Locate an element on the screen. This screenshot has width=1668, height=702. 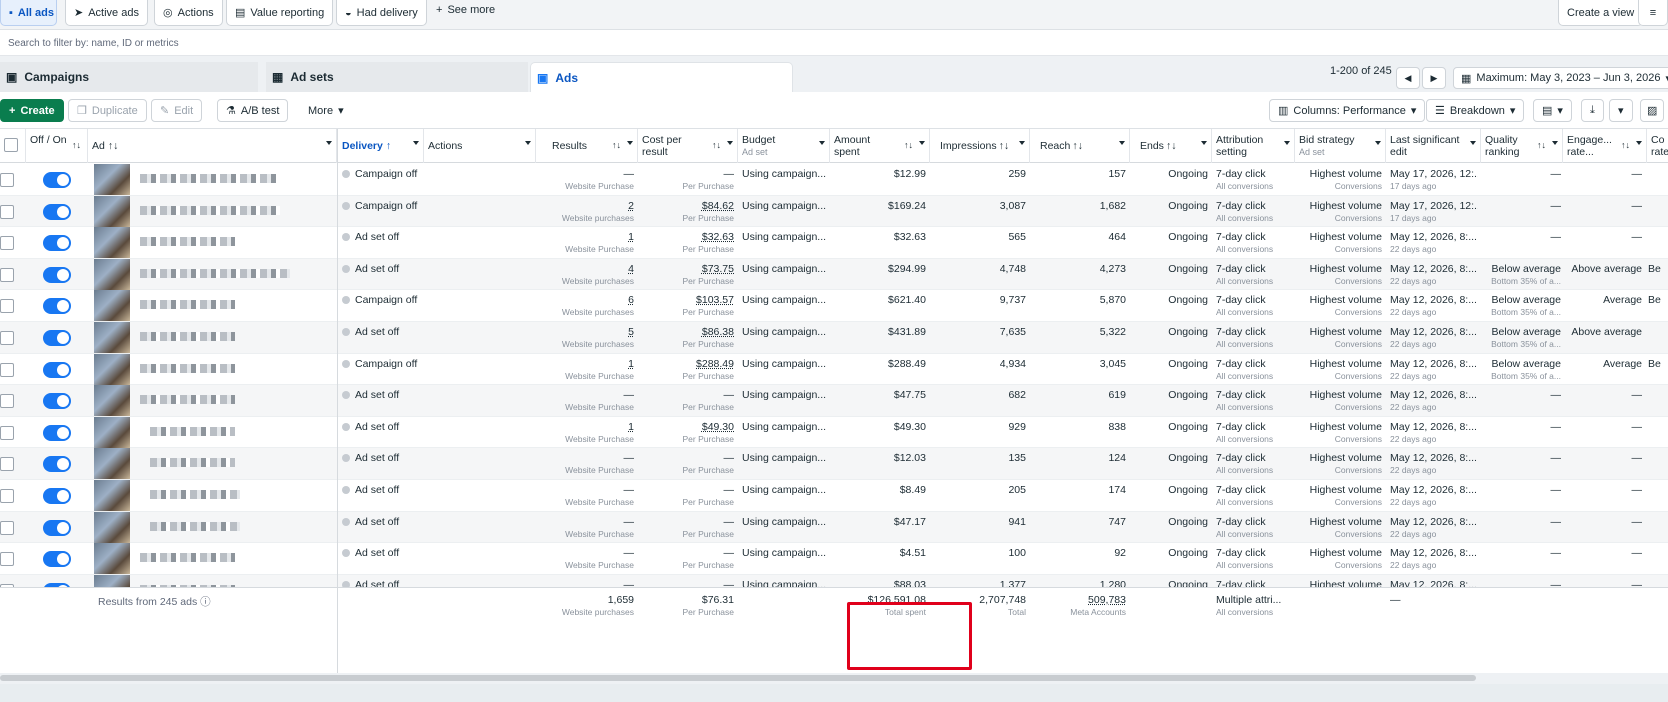
header-impressions: Impressions ↑↓ is located at coordinates (980, 146).